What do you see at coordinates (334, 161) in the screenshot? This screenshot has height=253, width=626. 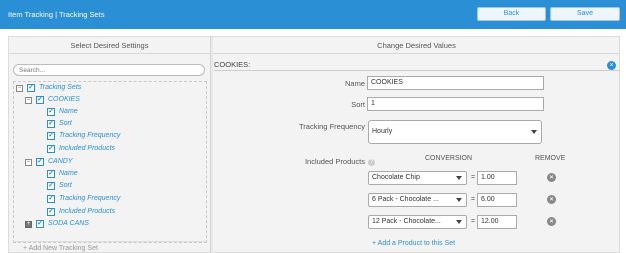 I see `products-label-text: Included Products` at bounding box center [334, 161].